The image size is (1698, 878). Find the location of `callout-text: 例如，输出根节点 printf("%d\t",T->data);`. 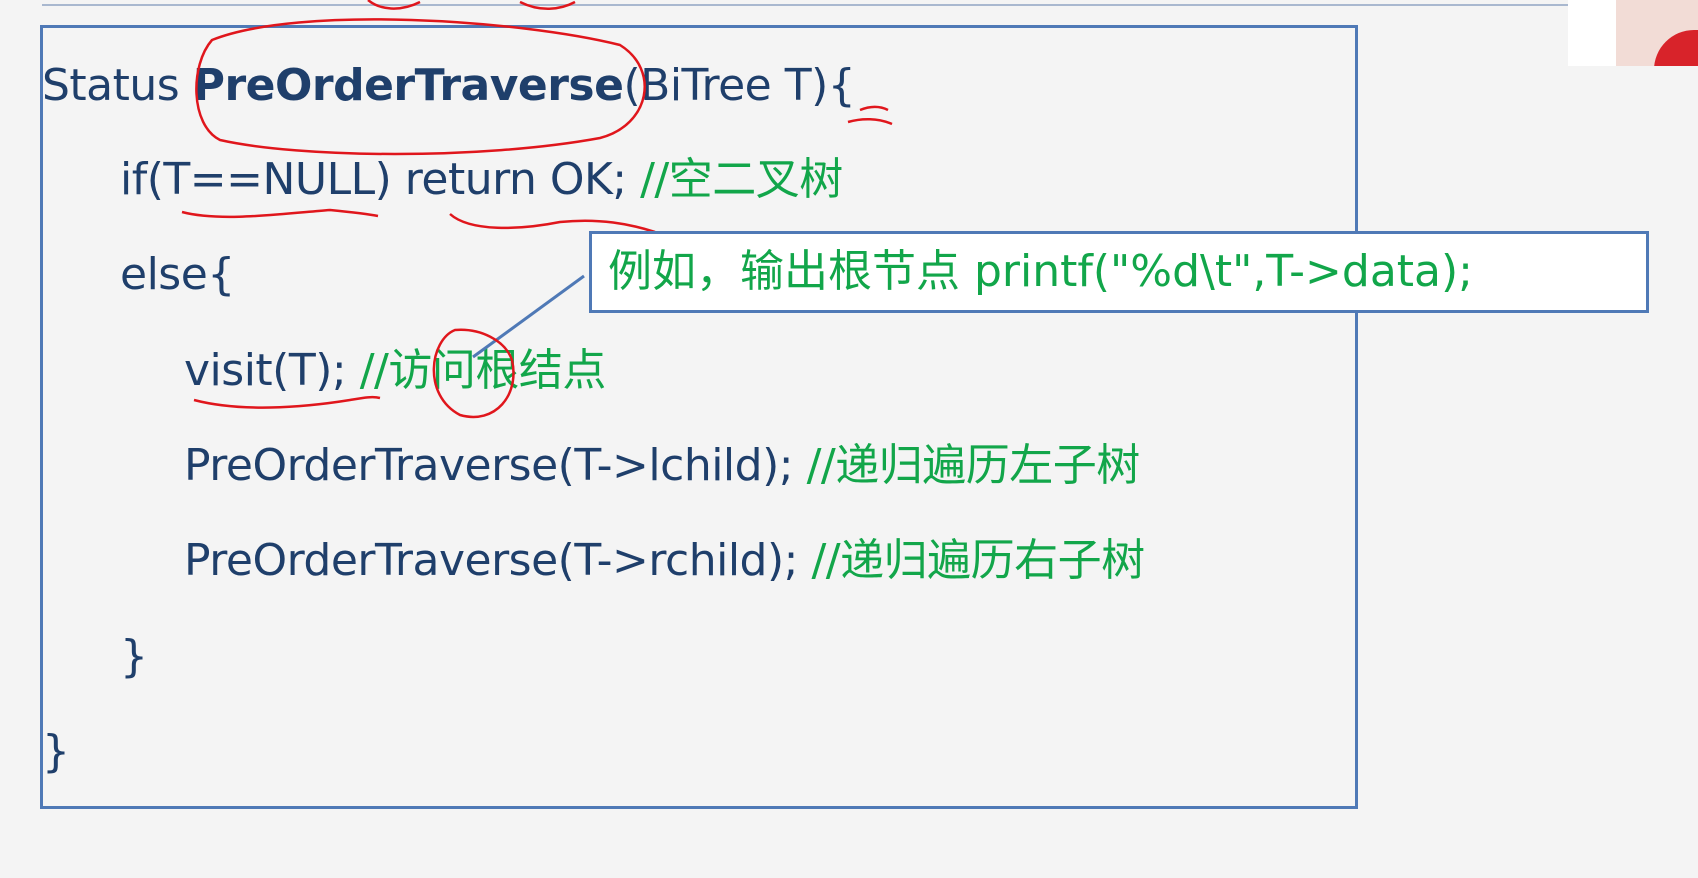

callout-text: 例如，输出根节点 printf("%d\t",T->data); is located at coordinates (1040, 271).